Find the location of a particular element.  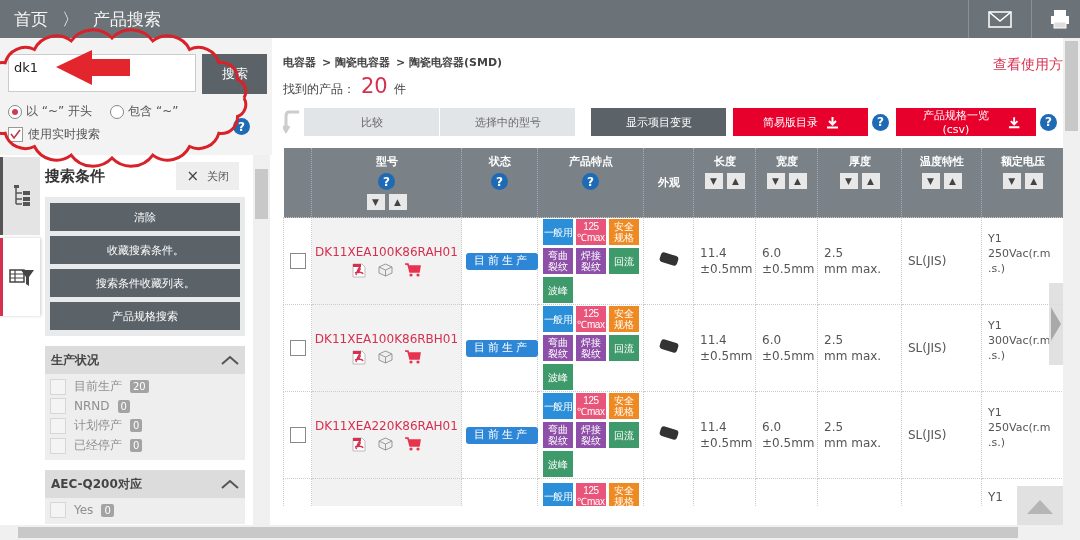

breadcrumb-link: > 陶瓷电容器 is located at coordinates (356, 62).